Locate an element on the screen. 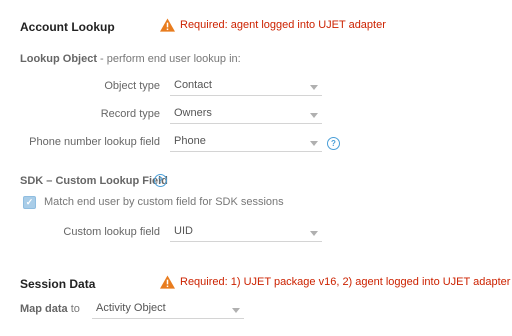  object-type-select: Contact is located at coordinates (246, 87).